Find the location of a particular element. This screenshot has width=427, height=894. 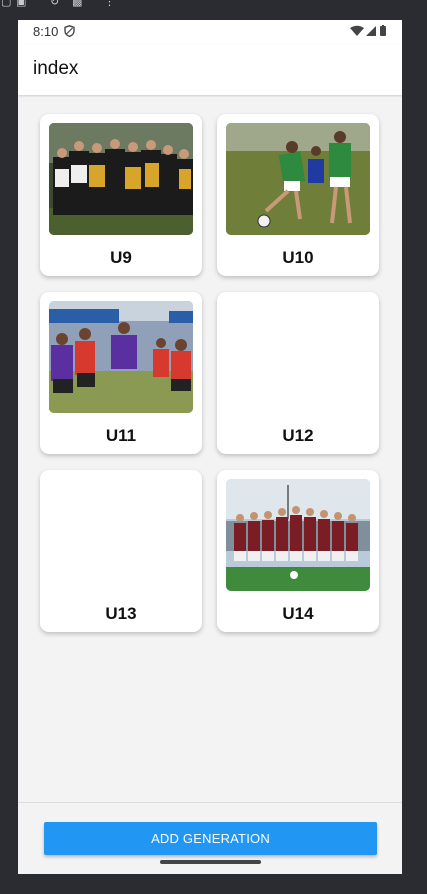

generation-card-u12: U12 is located at coordinates (298, 373).